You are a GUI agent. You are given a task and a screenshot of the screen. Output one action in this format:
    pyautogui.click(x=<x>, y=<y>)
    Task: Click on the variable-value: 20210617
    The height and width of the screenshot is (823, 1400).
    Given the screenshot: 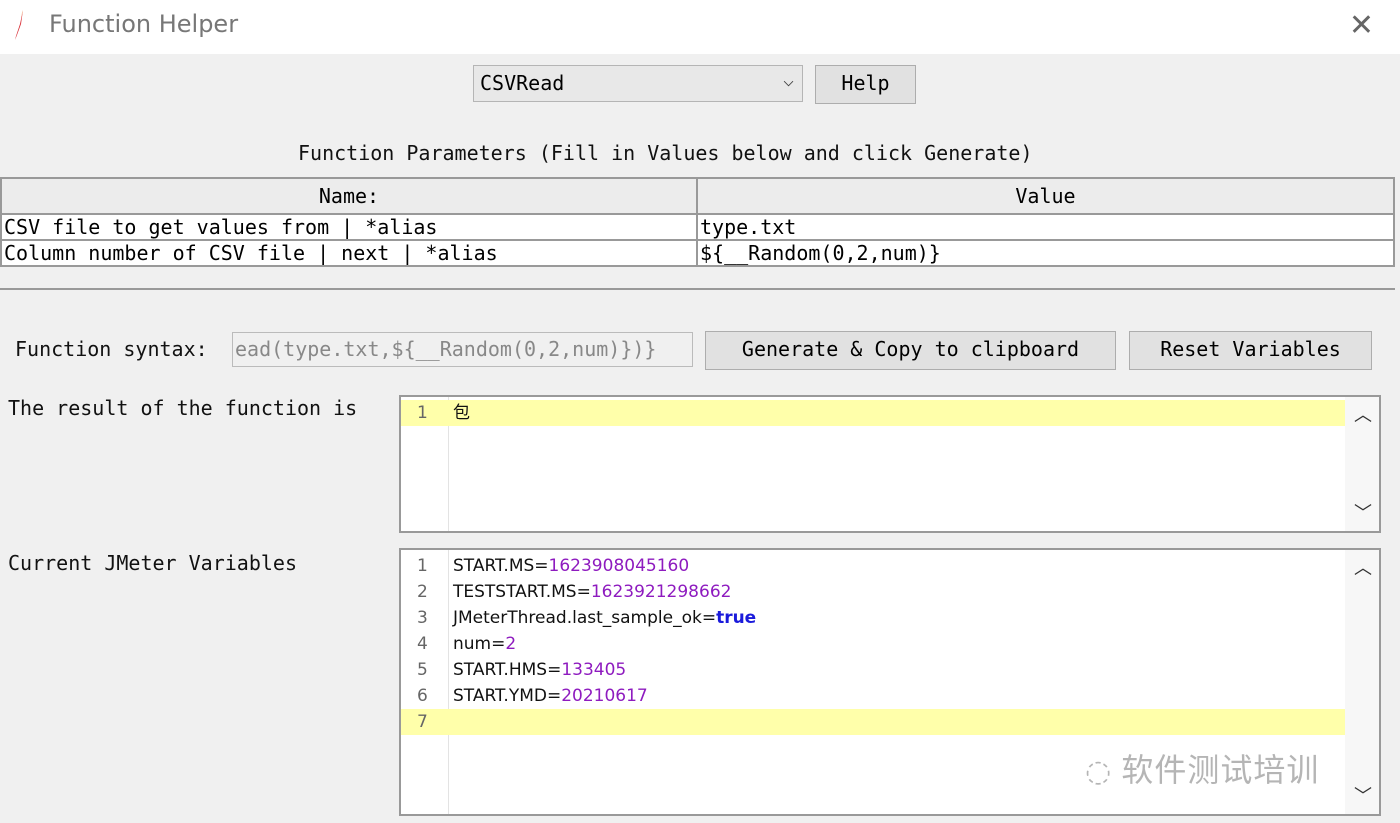 What is the action you would take?
    pyautogui.click(x=604, y=696)
    